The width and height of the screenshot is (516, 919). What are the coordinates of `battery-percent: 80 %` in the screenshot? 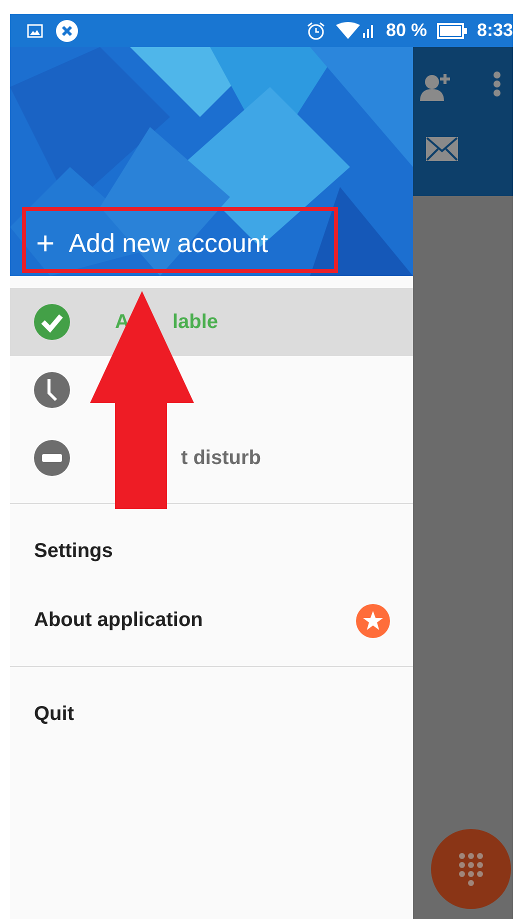 It's located at (406, 30).